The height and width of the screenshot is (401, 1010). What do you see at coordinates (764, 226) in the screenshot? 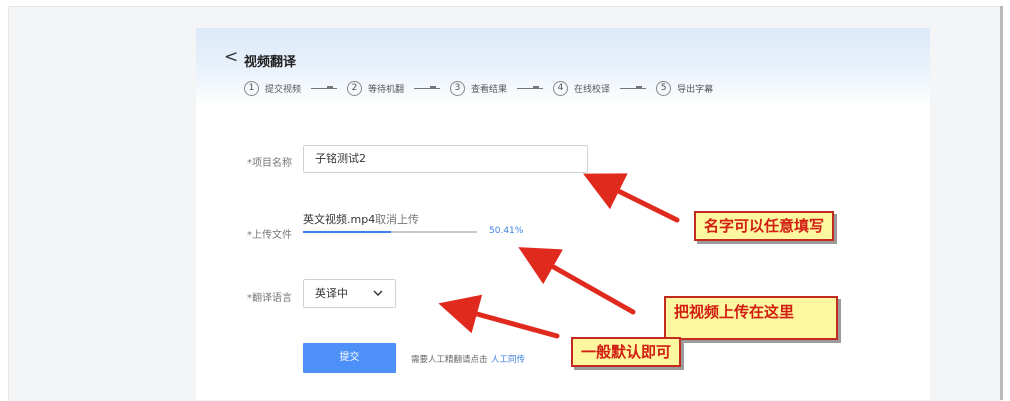
I see `annotation-name-callout: 名字可以任意填写` at bounding box center [764, 226].